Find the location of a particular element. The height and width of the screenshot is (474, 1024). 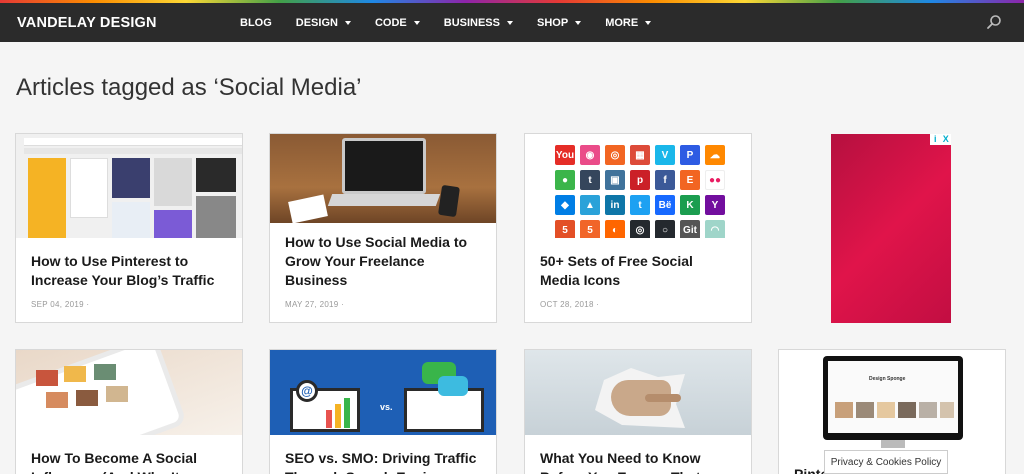

social-media-icon: Bë is located at coordinates (665, 205).